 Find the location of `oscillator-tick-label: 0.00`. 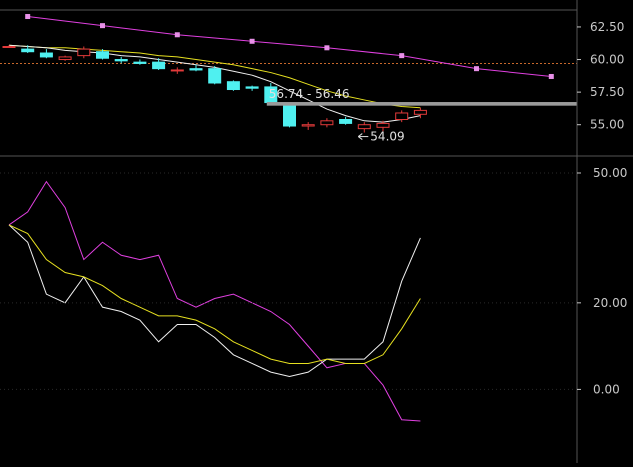

oscillator-tick-label: 0.00 is located at coordinates (606, 389).